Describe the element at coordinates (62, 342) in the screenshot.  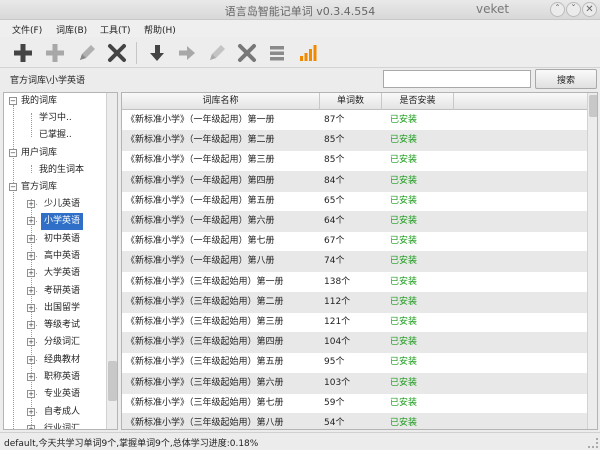
I see `tree-item-label: 分级词汇` at that location.